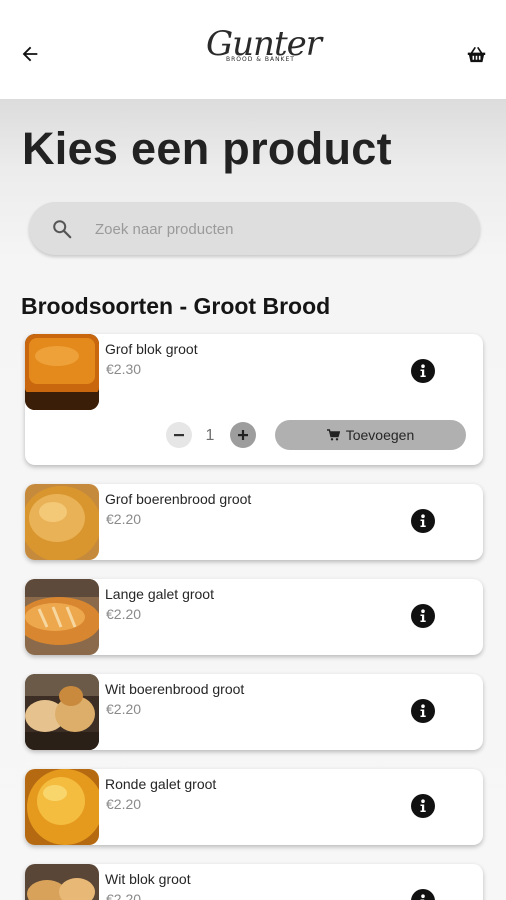 This screenshot has width=506, height=900. I want to click on product-name: Ronde galet groot, so click(161, 784).